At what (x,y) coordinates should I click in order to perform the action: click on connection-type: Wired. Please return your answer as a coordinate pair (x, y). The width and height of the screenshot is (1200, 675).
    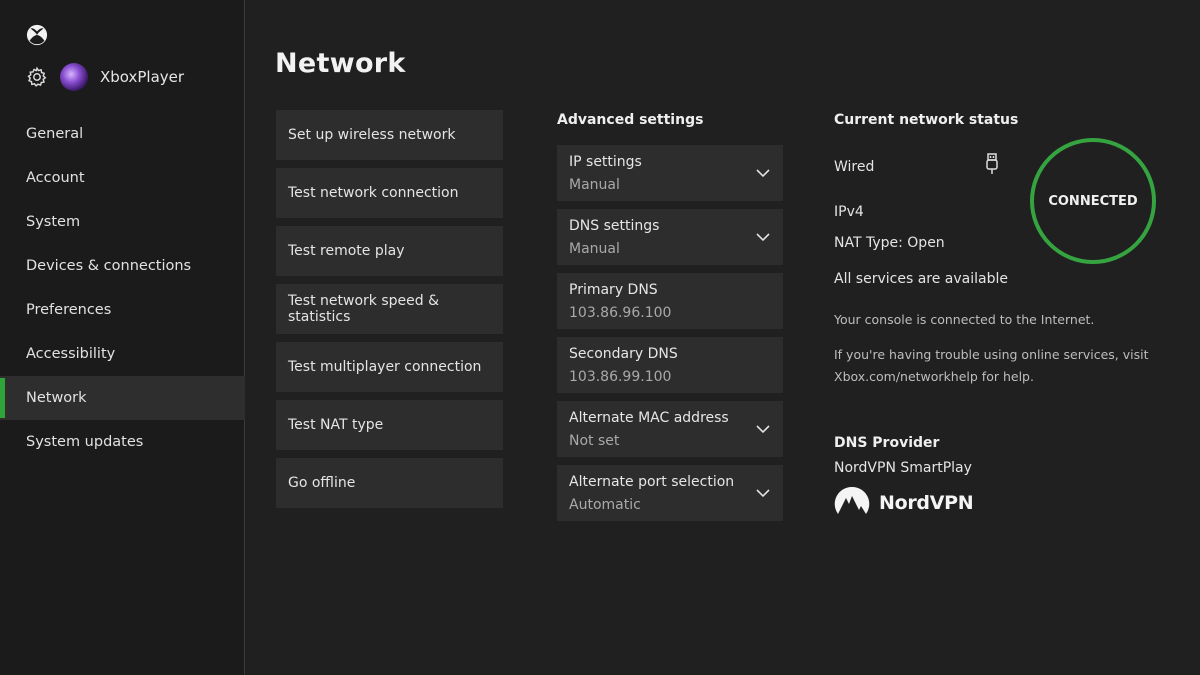
    Looking at the image, I should click on (854, 167).